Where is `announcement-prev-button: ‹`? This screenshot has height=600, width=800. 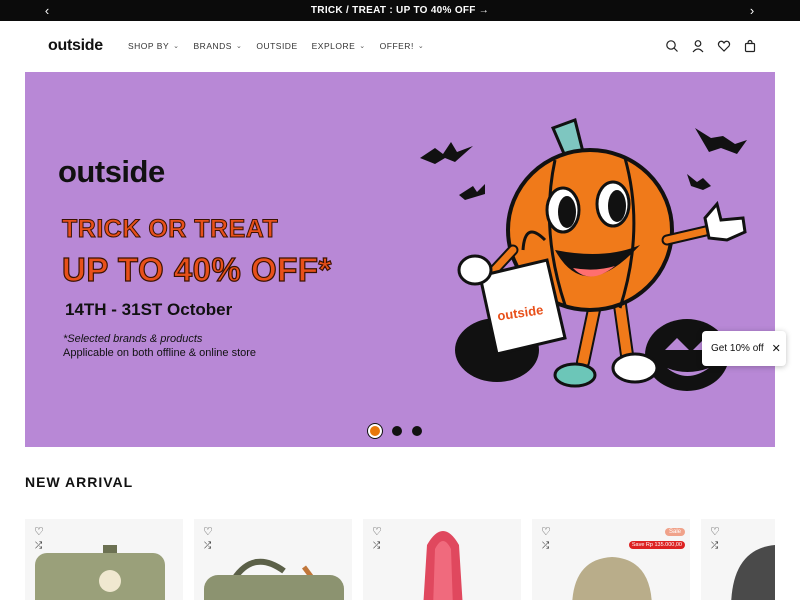 announcement-prev-button: ‹ is located at coordinates (47, 10).